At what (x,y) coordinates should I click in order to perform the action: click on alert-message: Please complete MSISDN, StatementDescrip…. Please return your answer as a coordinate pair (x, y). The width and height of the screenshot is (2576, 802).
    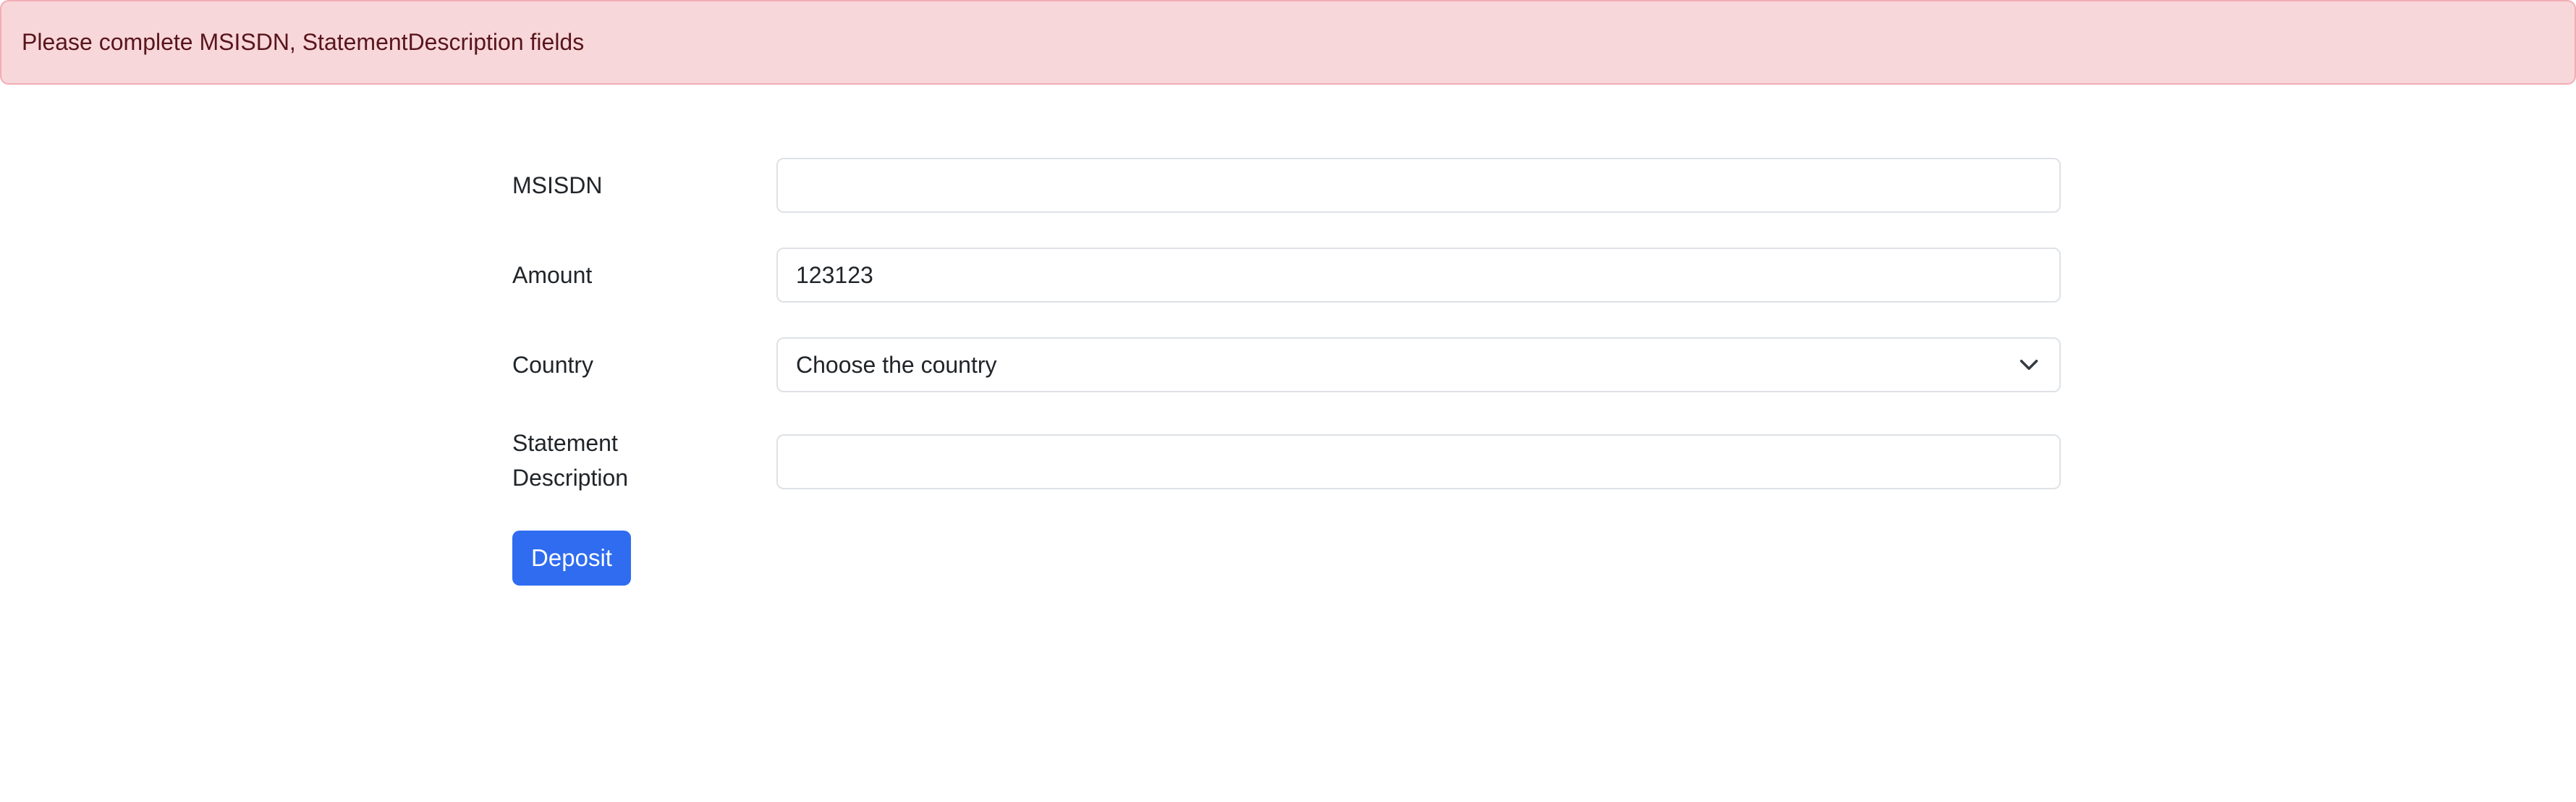
    Looking at the image, I should click on (303, 42).